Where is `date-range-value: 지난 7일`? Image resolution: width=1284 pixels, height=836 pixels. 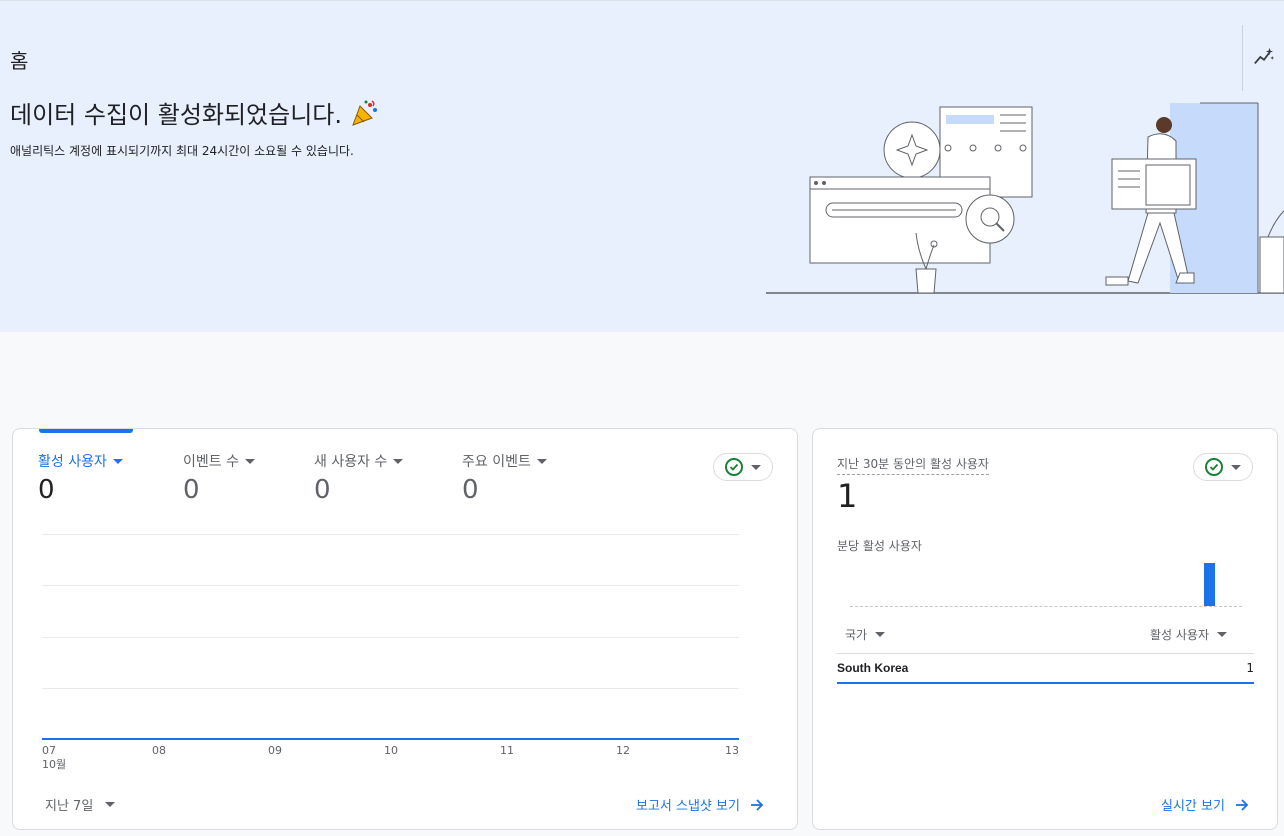 date-range-value: 지난 7일 is located at coordinates (69, 806).